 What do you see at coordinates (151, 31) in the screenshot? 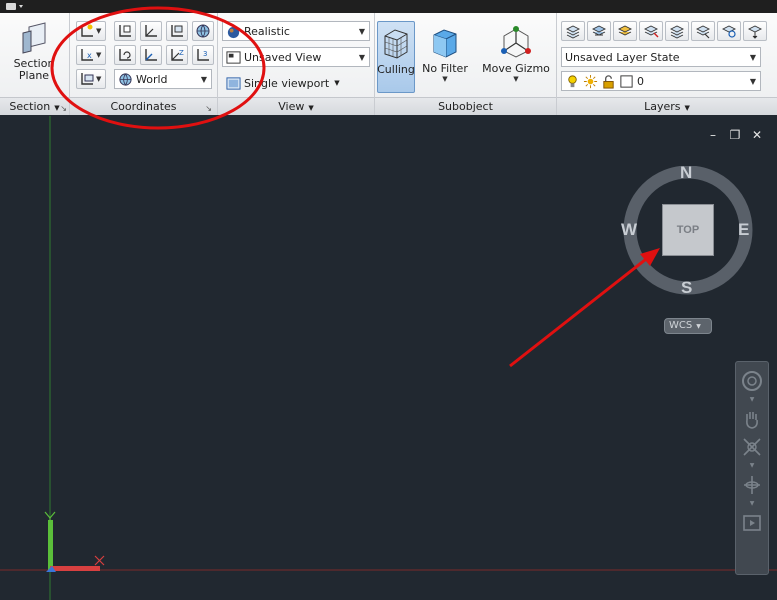
I see `ucs-world-button` at bounding box center [151, 31].